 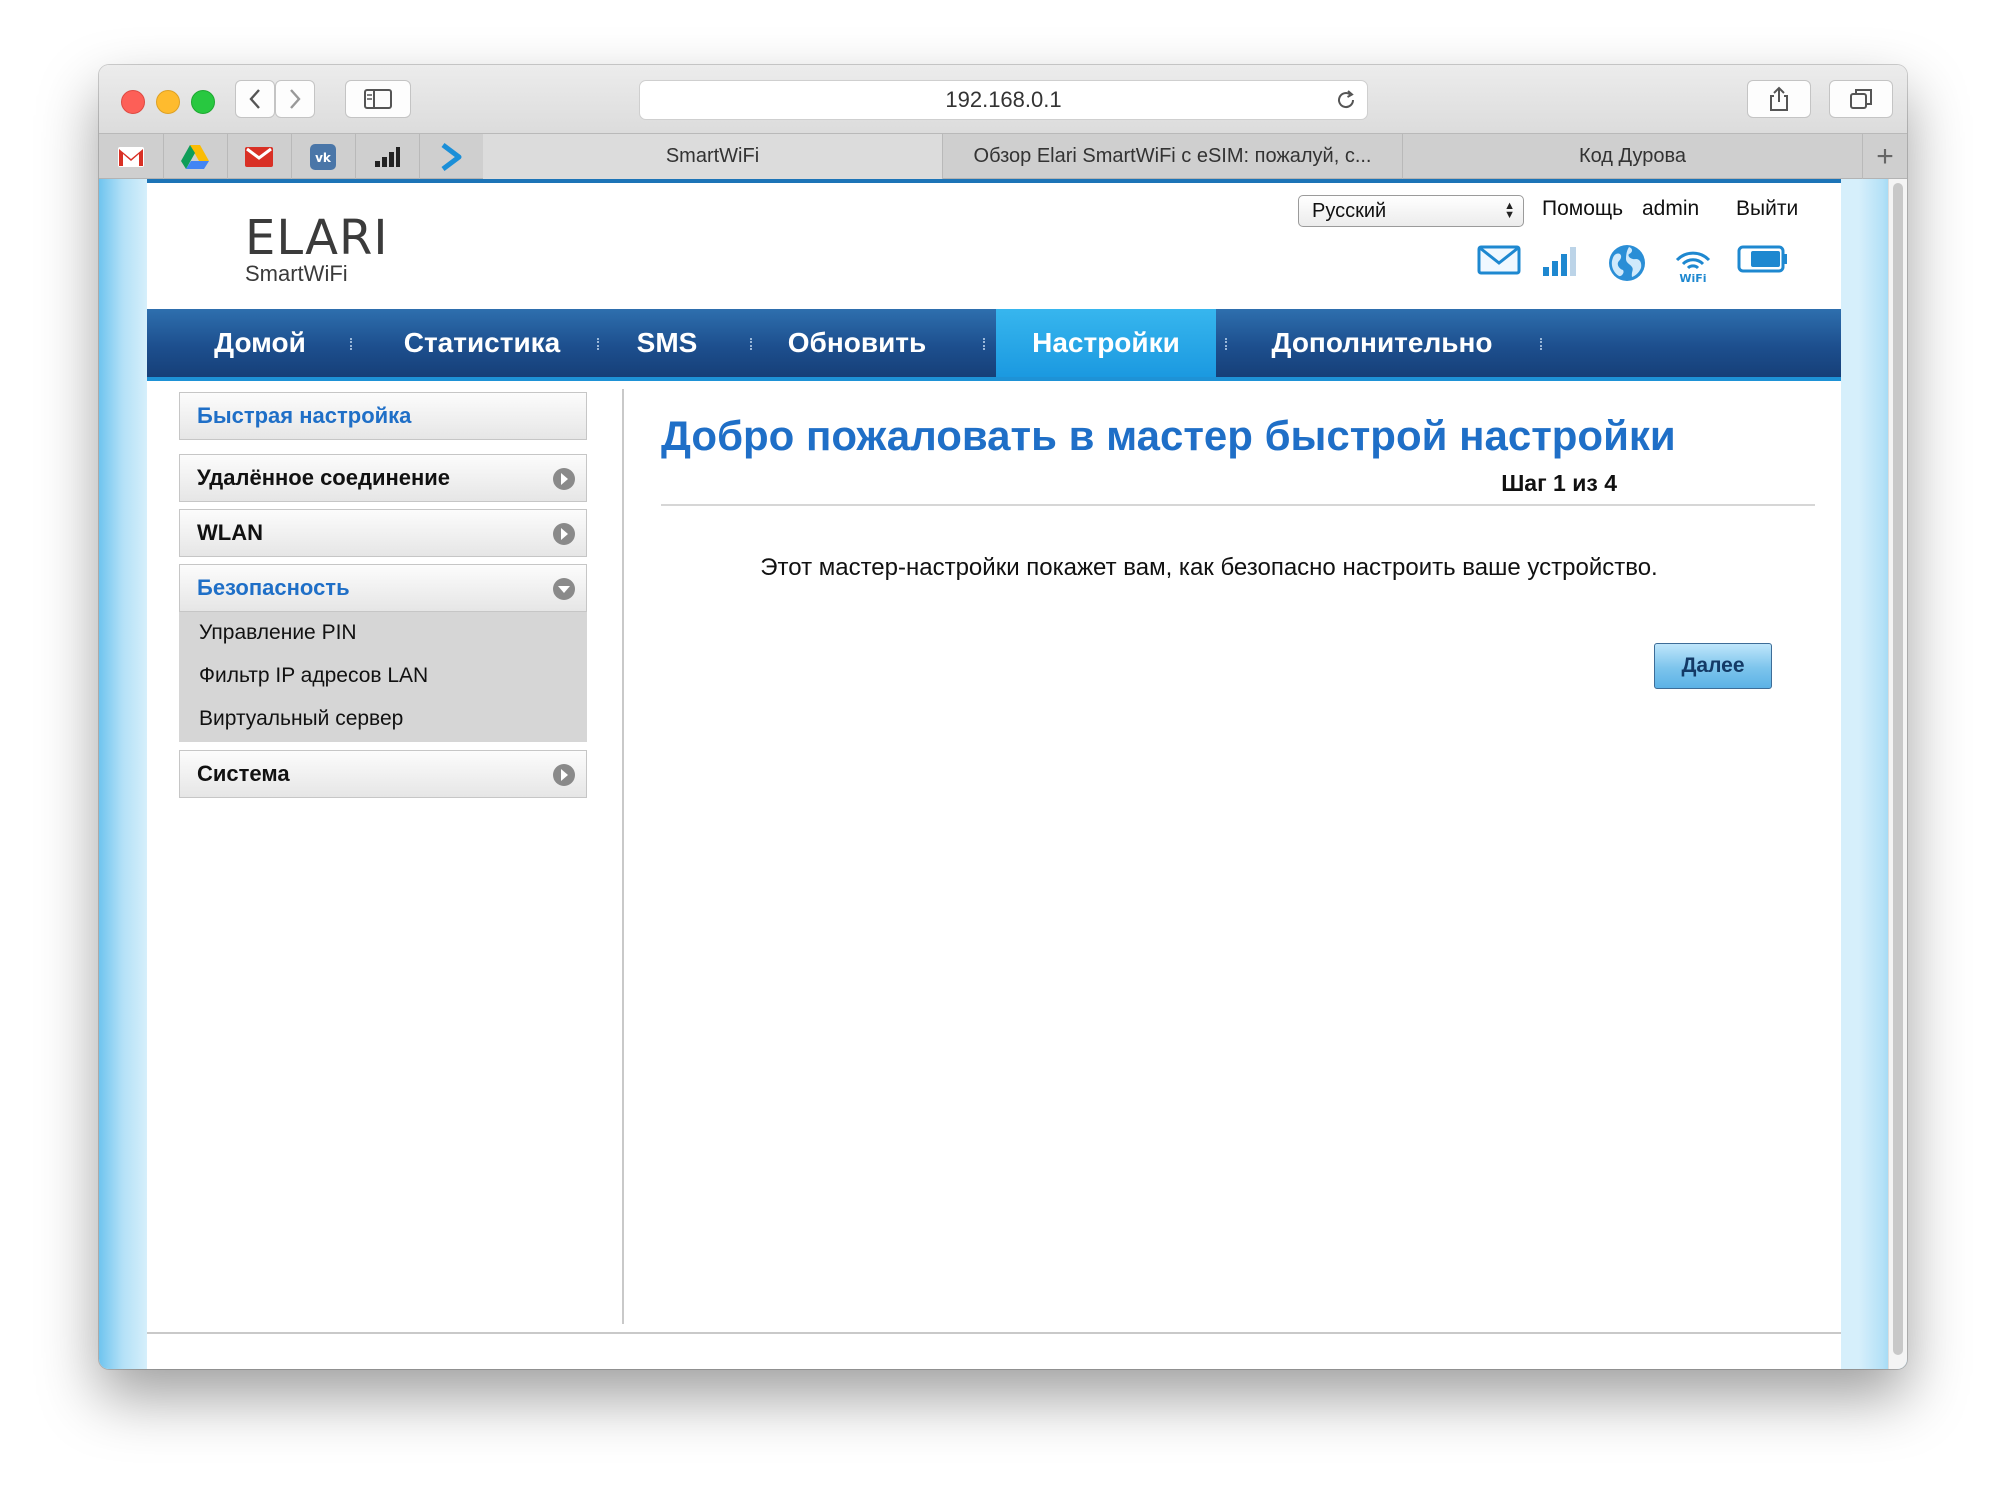 I want to click on tabs-overview-button, so click(x=1861, y=99).